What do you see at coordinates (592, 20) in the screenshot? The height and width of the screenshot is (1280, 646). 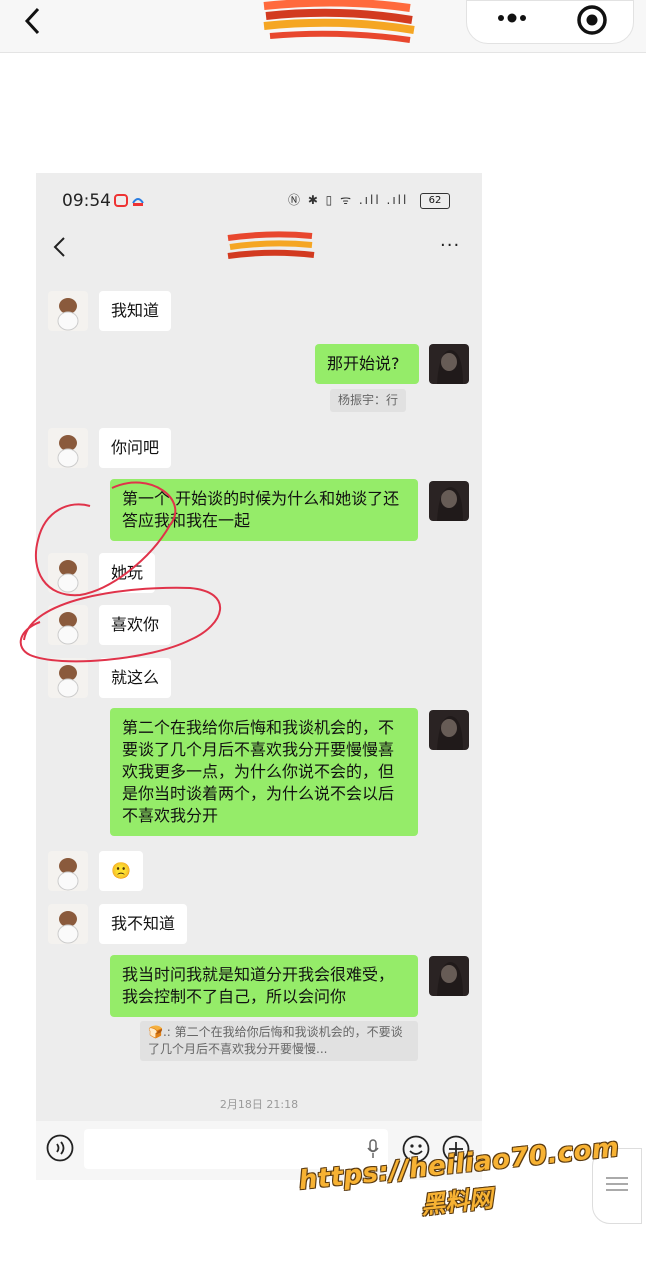 I see `target-icon` at bounding box center [592, 20].